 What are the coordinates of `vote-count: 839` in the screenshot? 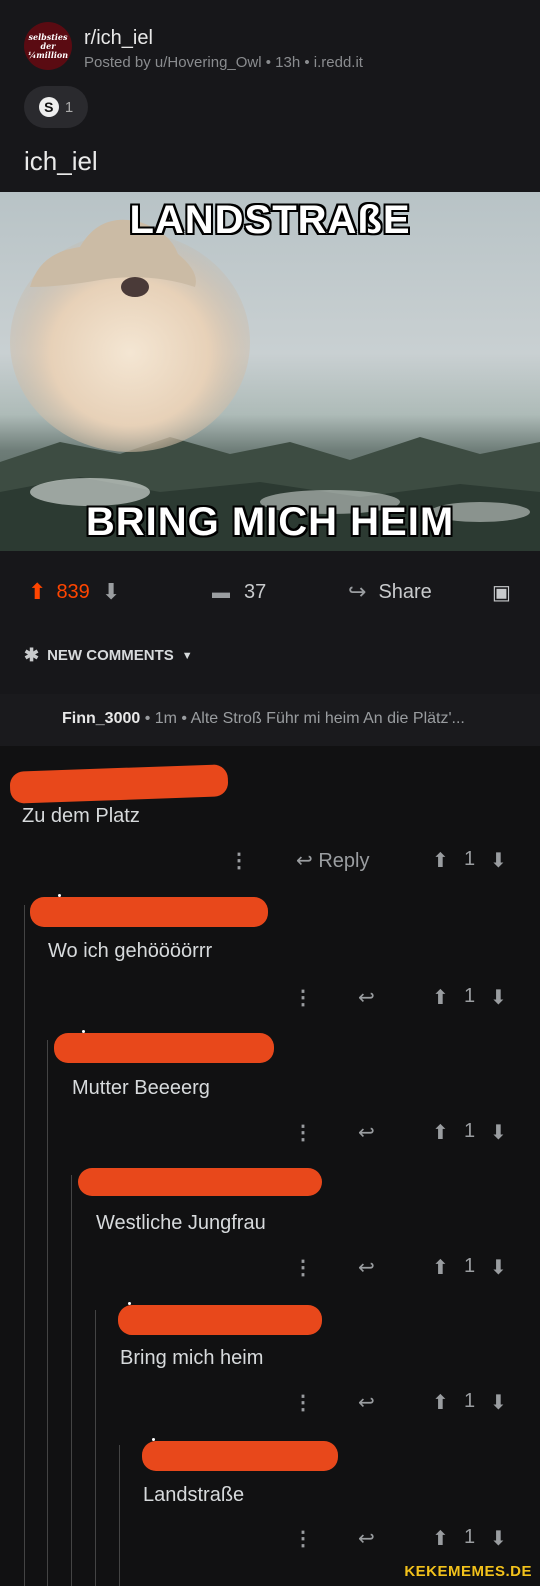 It's located at (73, 591).